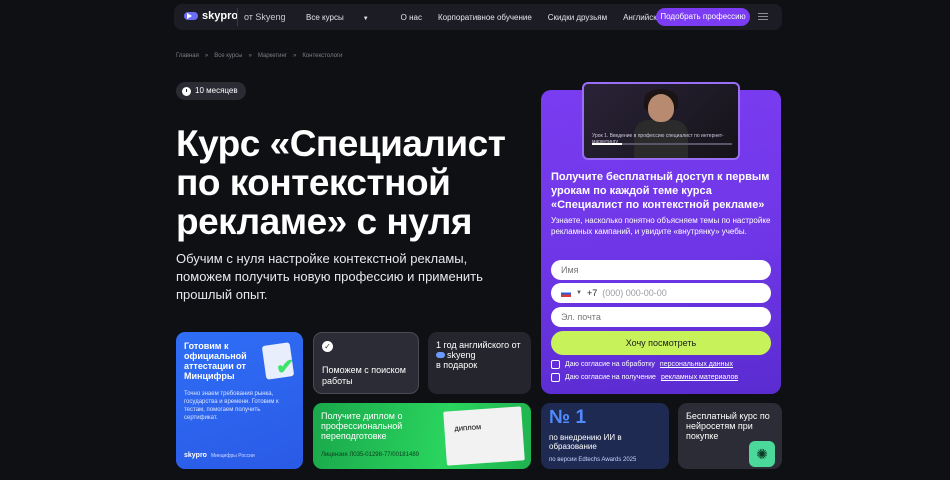 Image resolution: width=950 pixels, height=480 pixels. What do you see at coordinates (187, 56) in the screenshot?
I see `breadcrumb-home: Главная` at bounding box center [187, 56].